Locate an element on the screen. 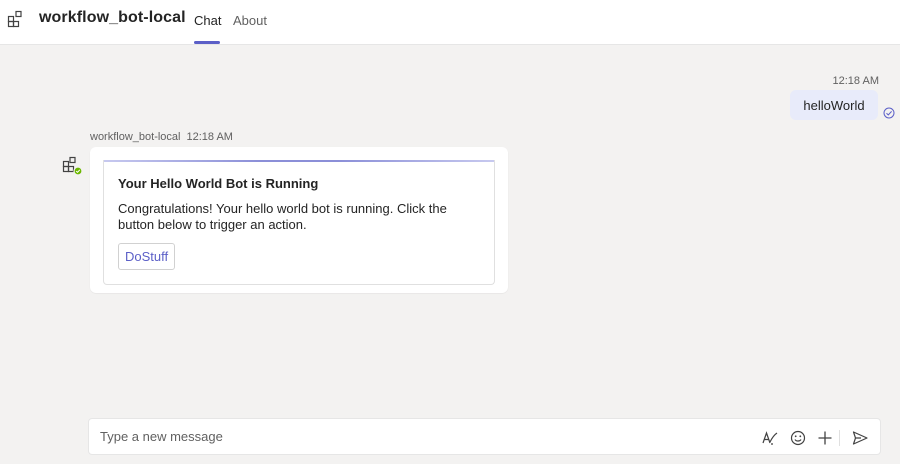 The width and height of the screenshot is (900, 464). card-accent-bar is located at coordinates (299, 161).